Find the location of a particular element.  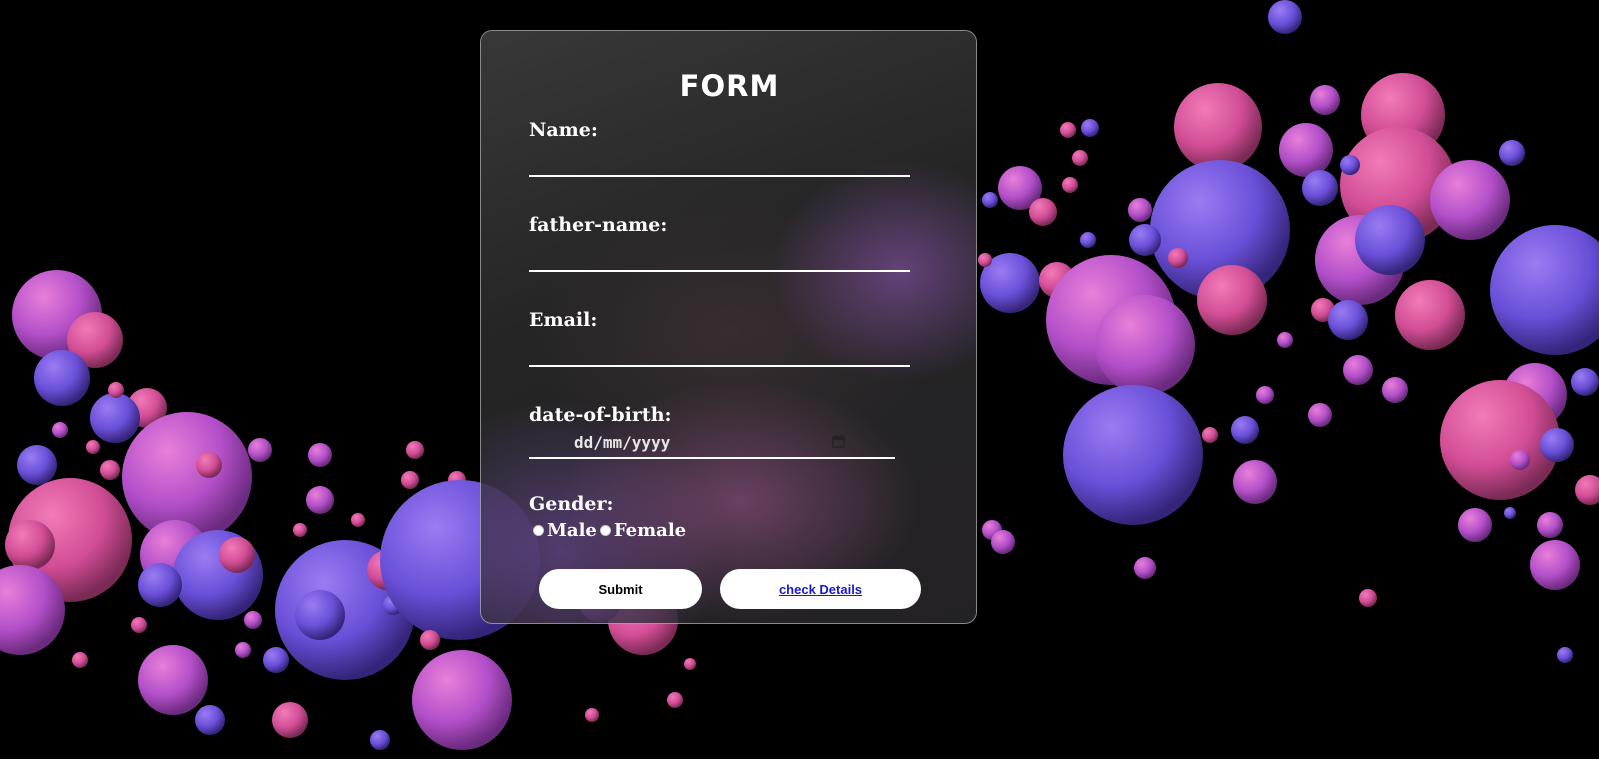

check-details-button: check Details is located at coordinates (820, 589).